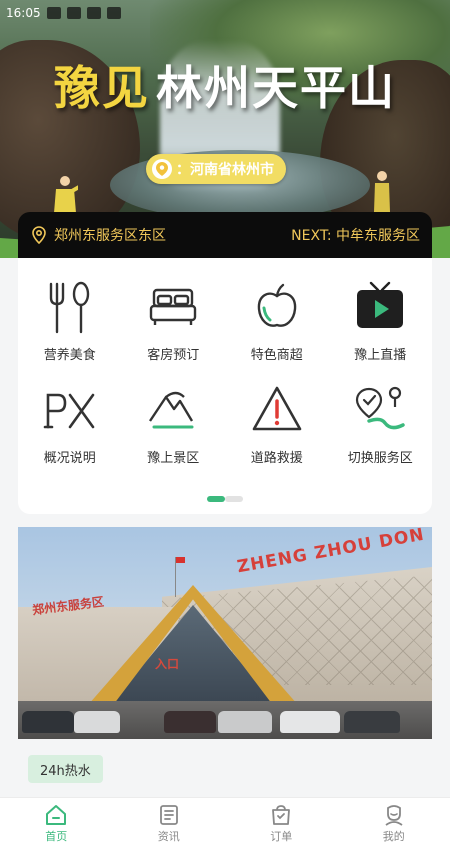 This screenshot has height=850, width=450. What do you see at coordinates (225, 170) in the screenshot?
I see `location-text: ：河南省林州市` at bounding box center [225, 170].